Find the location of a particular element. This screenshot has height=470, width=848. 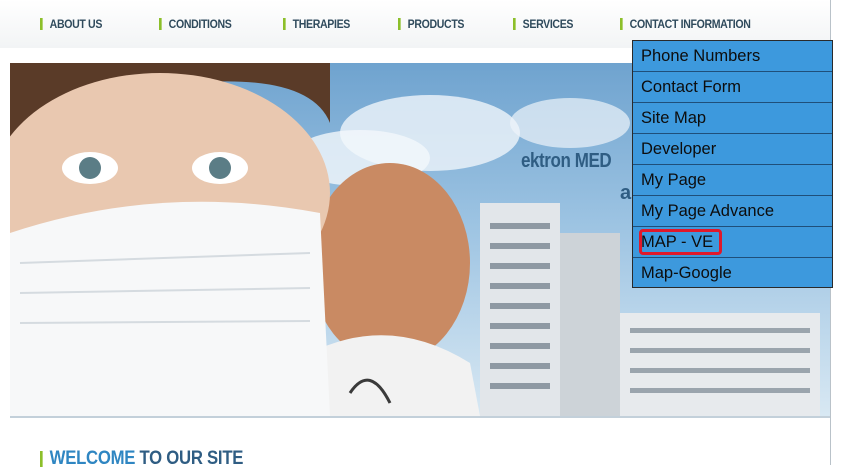

nav-item-contact-information: CONTACT INFORMATION is located at coordinates (685, 24).